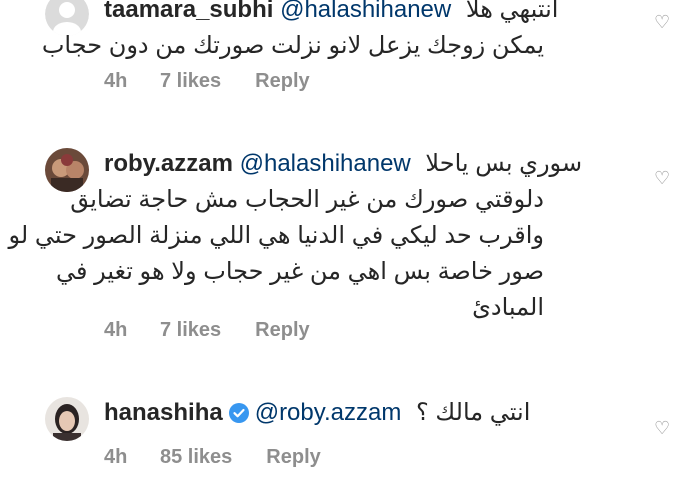  Describe the element at coordinates (163, 412) in the screenshot. I see `comment-username: hanashiha` at that location.